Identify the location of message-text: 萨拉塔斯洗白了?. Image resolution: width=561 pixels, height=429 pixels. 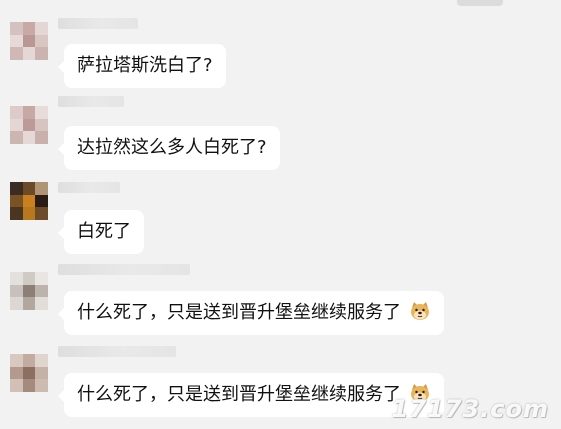
(145, 65).